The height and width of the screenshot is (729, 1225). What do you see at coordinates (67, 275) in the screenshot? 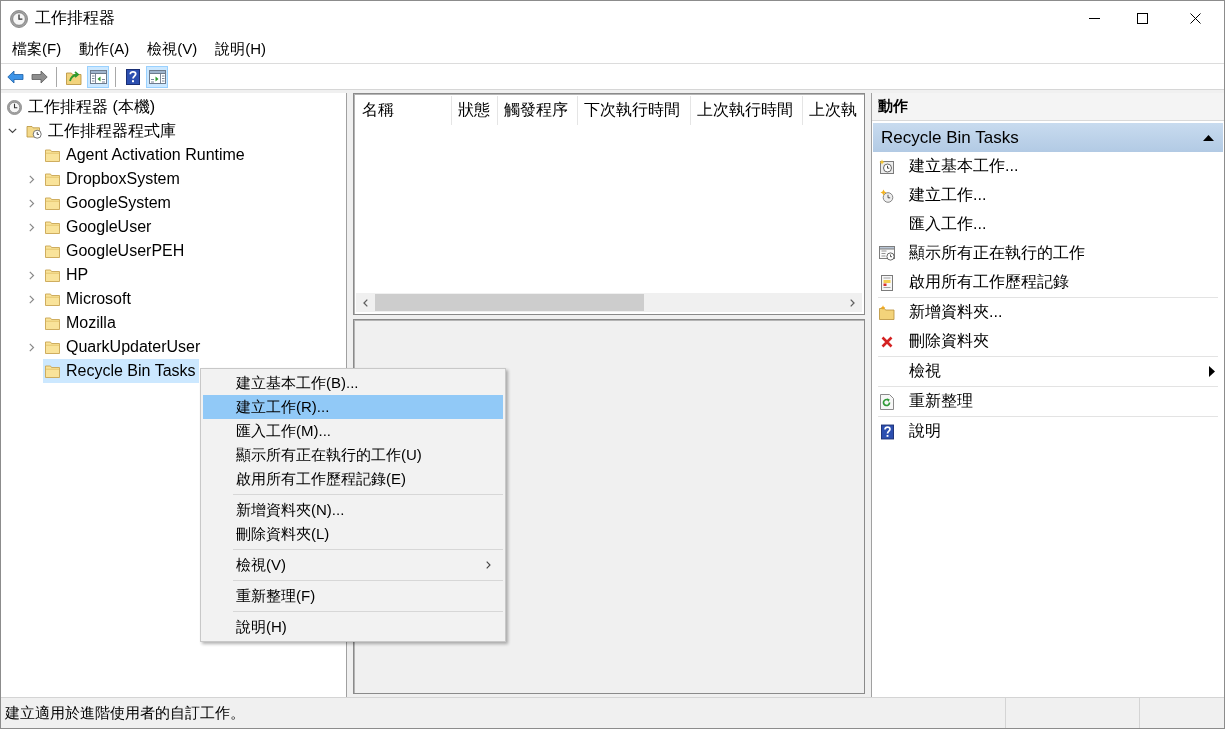
I see `tree-item: HP` at bounding box center [67, 275].